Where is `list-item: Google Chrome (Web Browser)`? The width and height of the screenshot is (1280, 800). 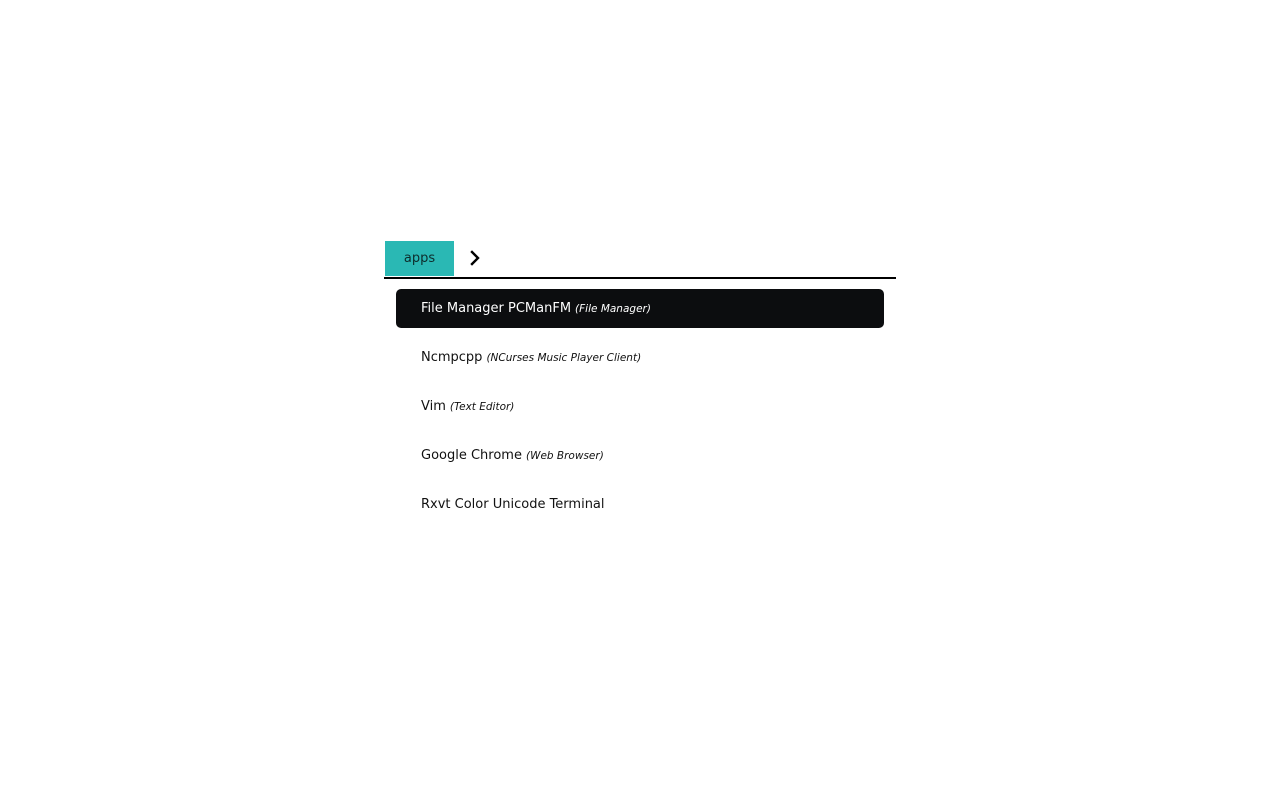 list-item: Google Chrome (Web Browser) is located at coordinates (640, 455).